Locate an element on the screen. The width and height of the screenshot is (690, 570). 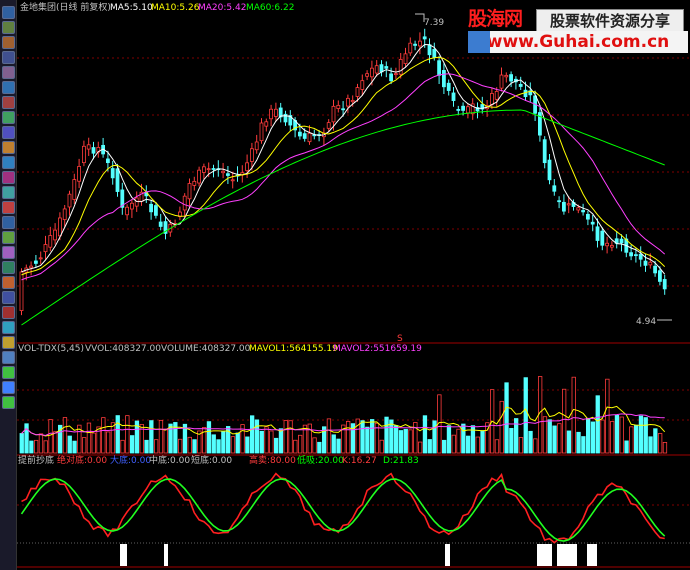
absolute-bottom-label: 绝对底:0.00 is located at coordinates (82, 460).